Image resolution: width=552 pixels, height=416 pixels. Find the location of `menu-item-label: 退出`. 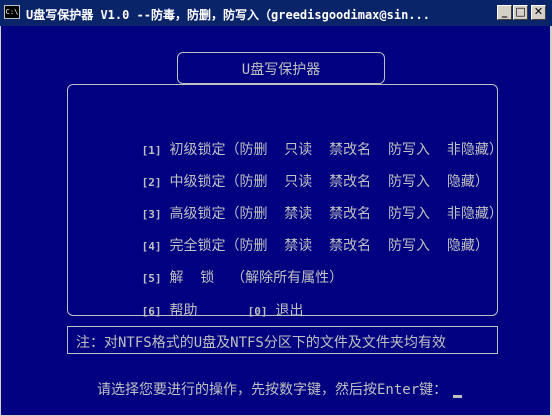

menu-item-label: 退出 is located at coordinates (289, 311).